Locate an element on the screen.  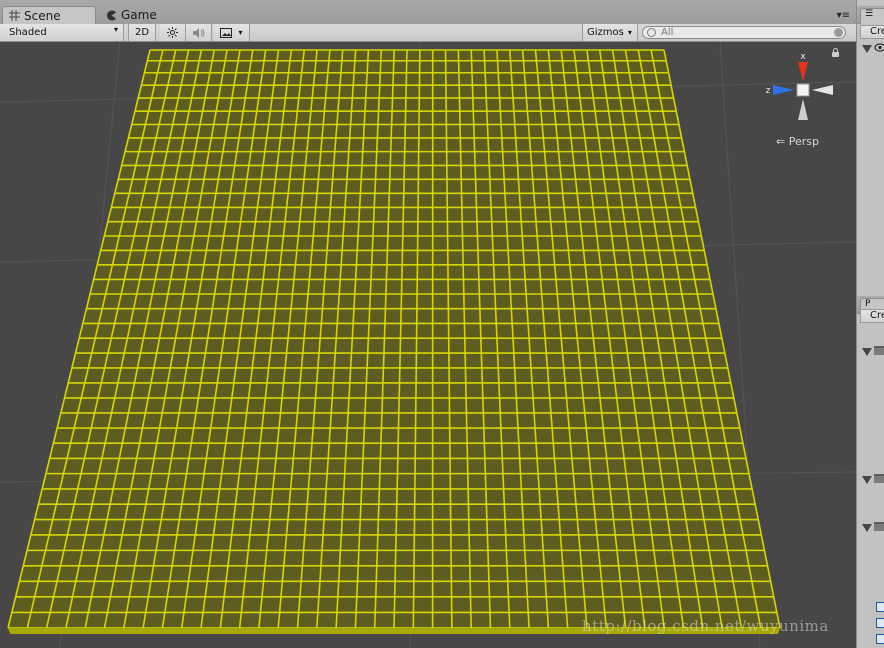
clear-search-icon is located at coordinates (838, 32).